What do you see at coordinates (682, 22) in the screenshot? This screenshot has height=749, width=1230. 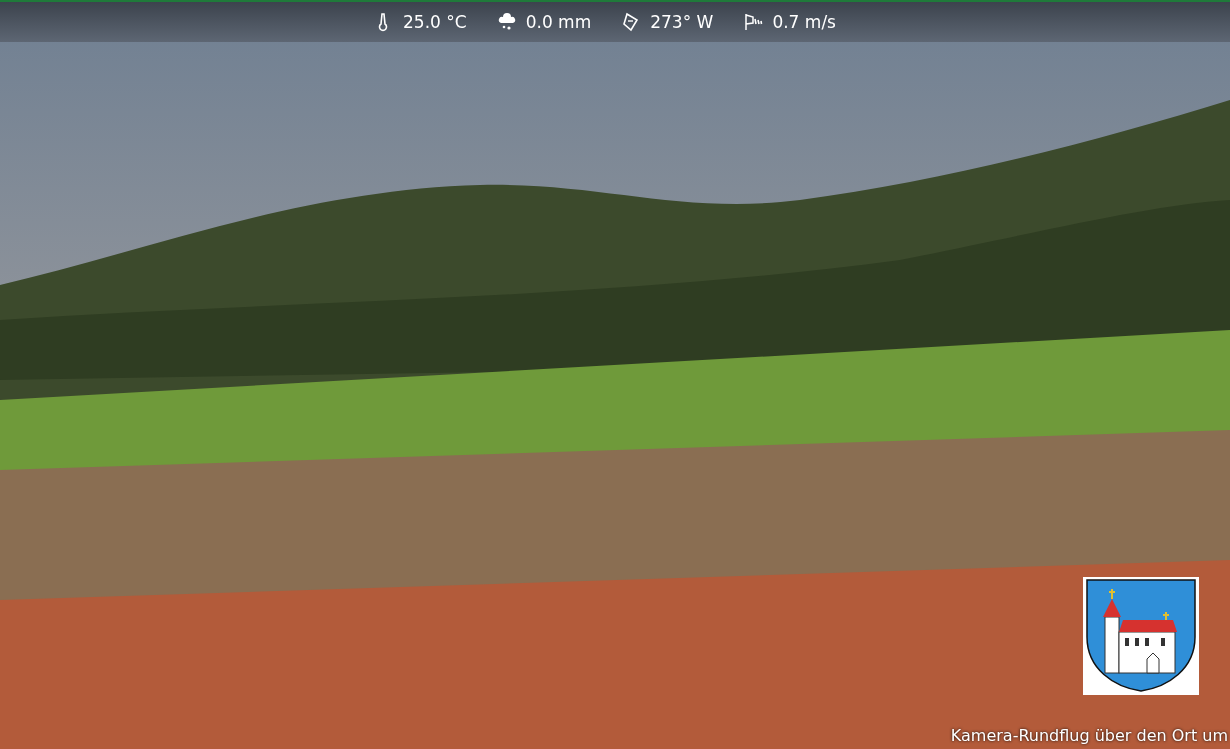 I see `weather-reading: 273° W` at bounding box center [682, 22].